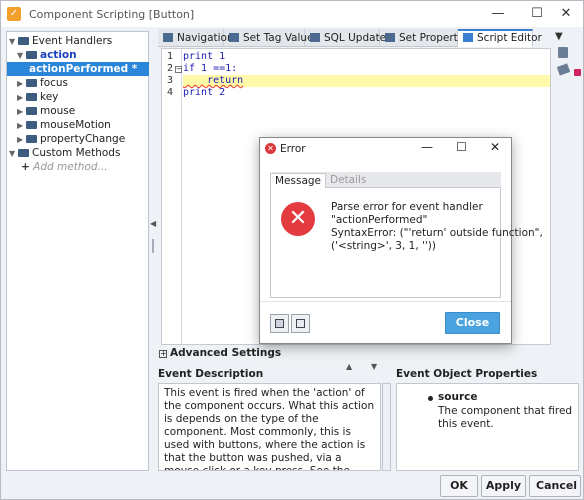 Image resolution: width=584 pixels, height=500 pixels. Describe the element at coordinates (37, 97) in the screenshot. I see `tree-item-key: ▶ key` at that location.